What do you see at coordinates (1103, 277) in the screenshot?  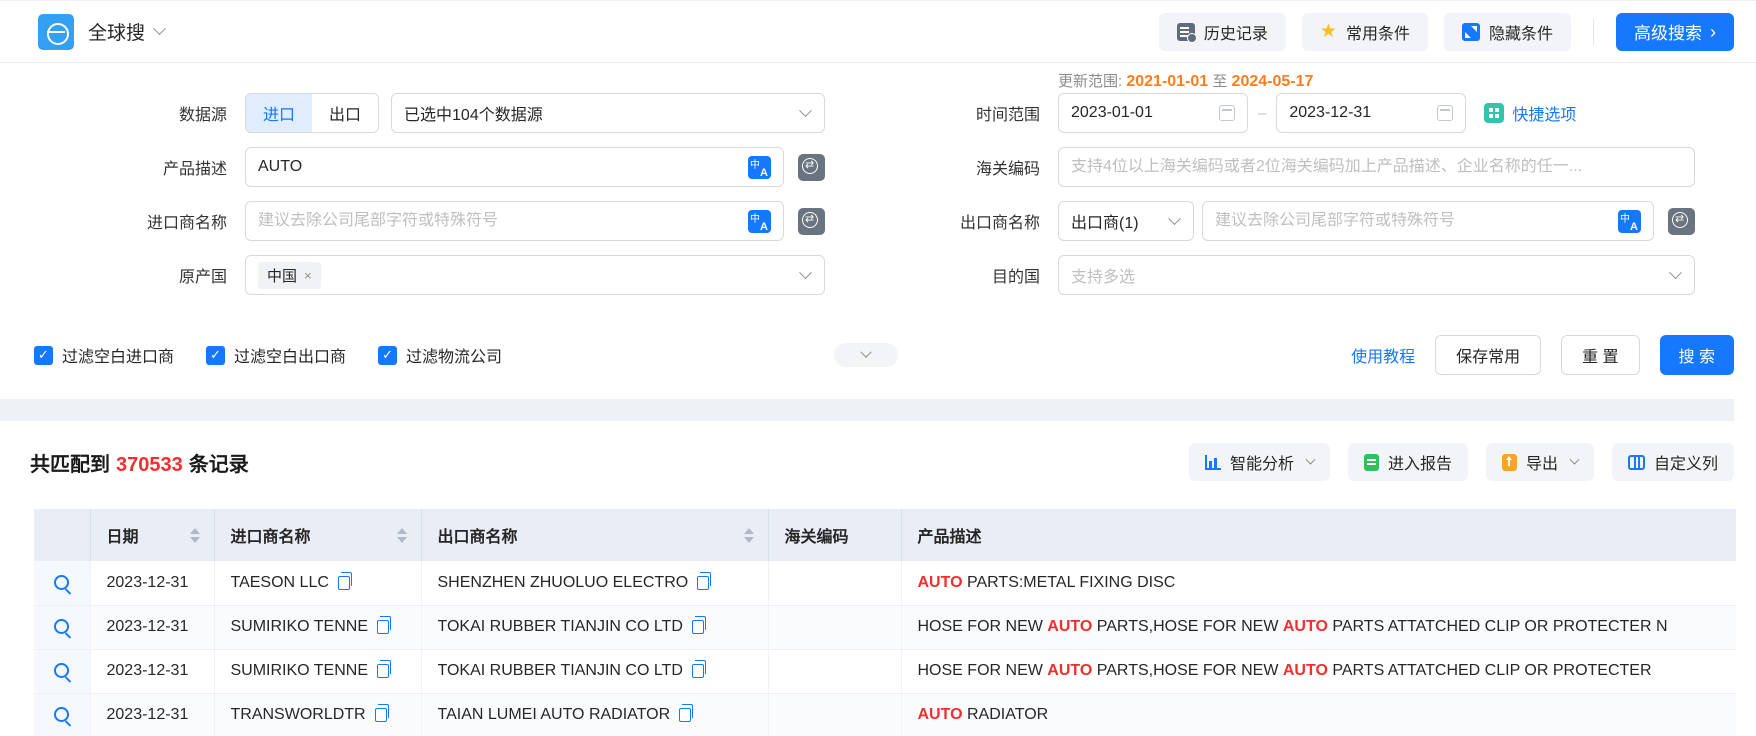 I see `dest-country-placeholder: 支持多选` at bounding box center [1103, 277].